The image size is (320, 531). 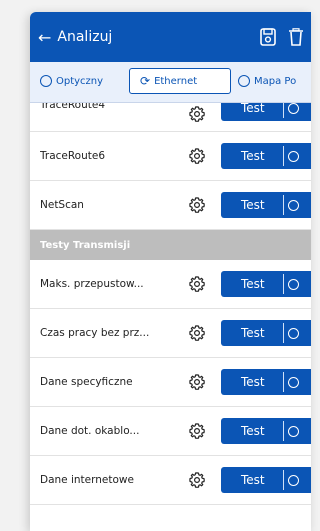 What do you see at coordinates (170, 382) in the screenshot?
I see `list-item: Dane specyficzne Test` at bounding box center [170, 382].